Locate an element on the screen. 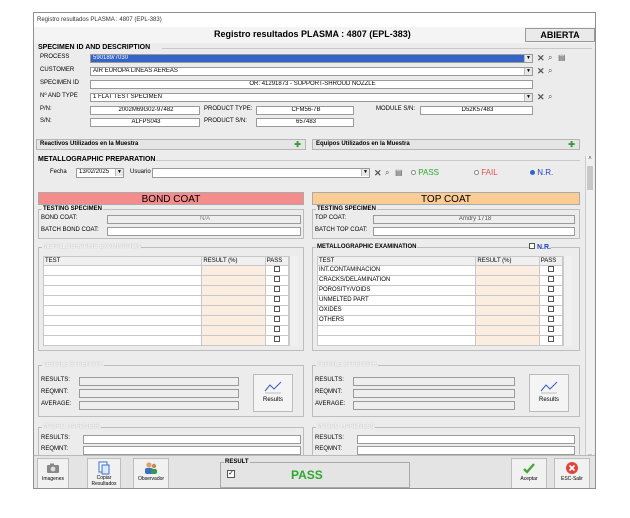 This screenshot has width=630, height=518. top-reqmnt-field is located at coordinates (434, 393).